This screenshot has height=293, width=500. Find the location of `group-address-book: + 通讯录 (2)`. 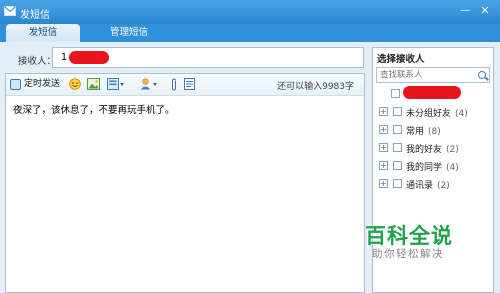

group-address-book: + 通讯录 (2) is located at coordinates (434, 184).